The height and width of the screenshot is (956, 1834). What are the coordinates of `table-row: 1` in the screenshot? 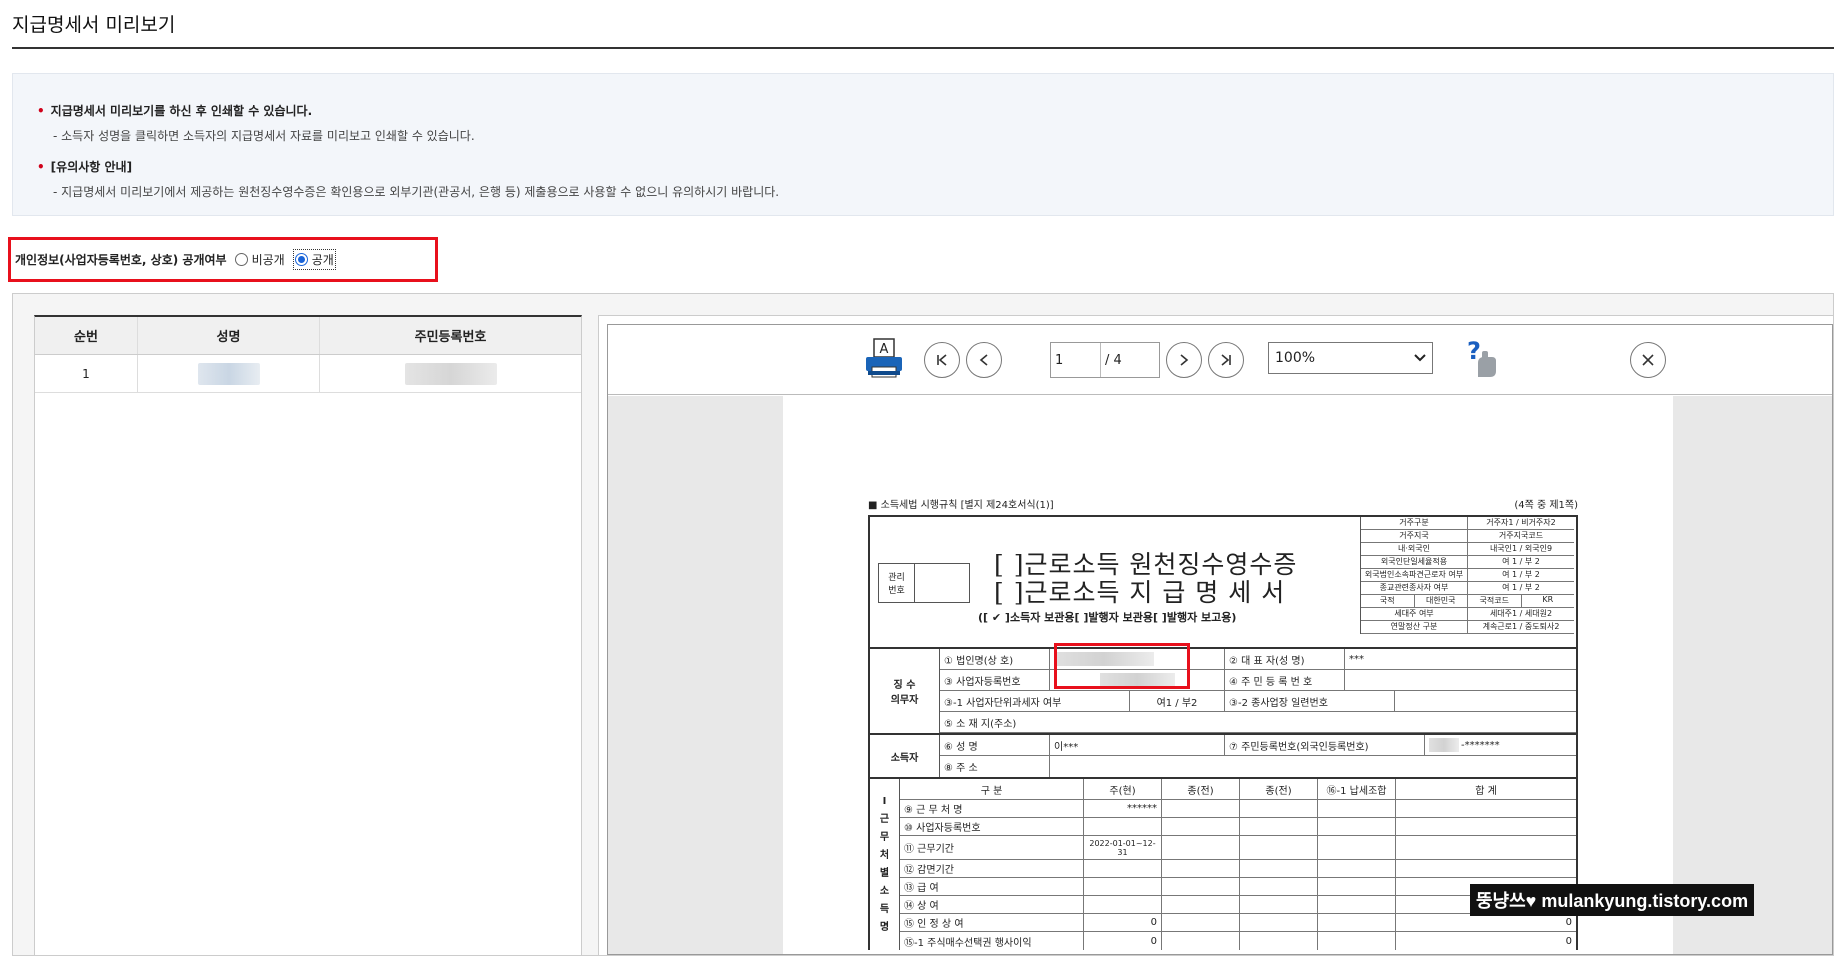 It's located at (308, 374).